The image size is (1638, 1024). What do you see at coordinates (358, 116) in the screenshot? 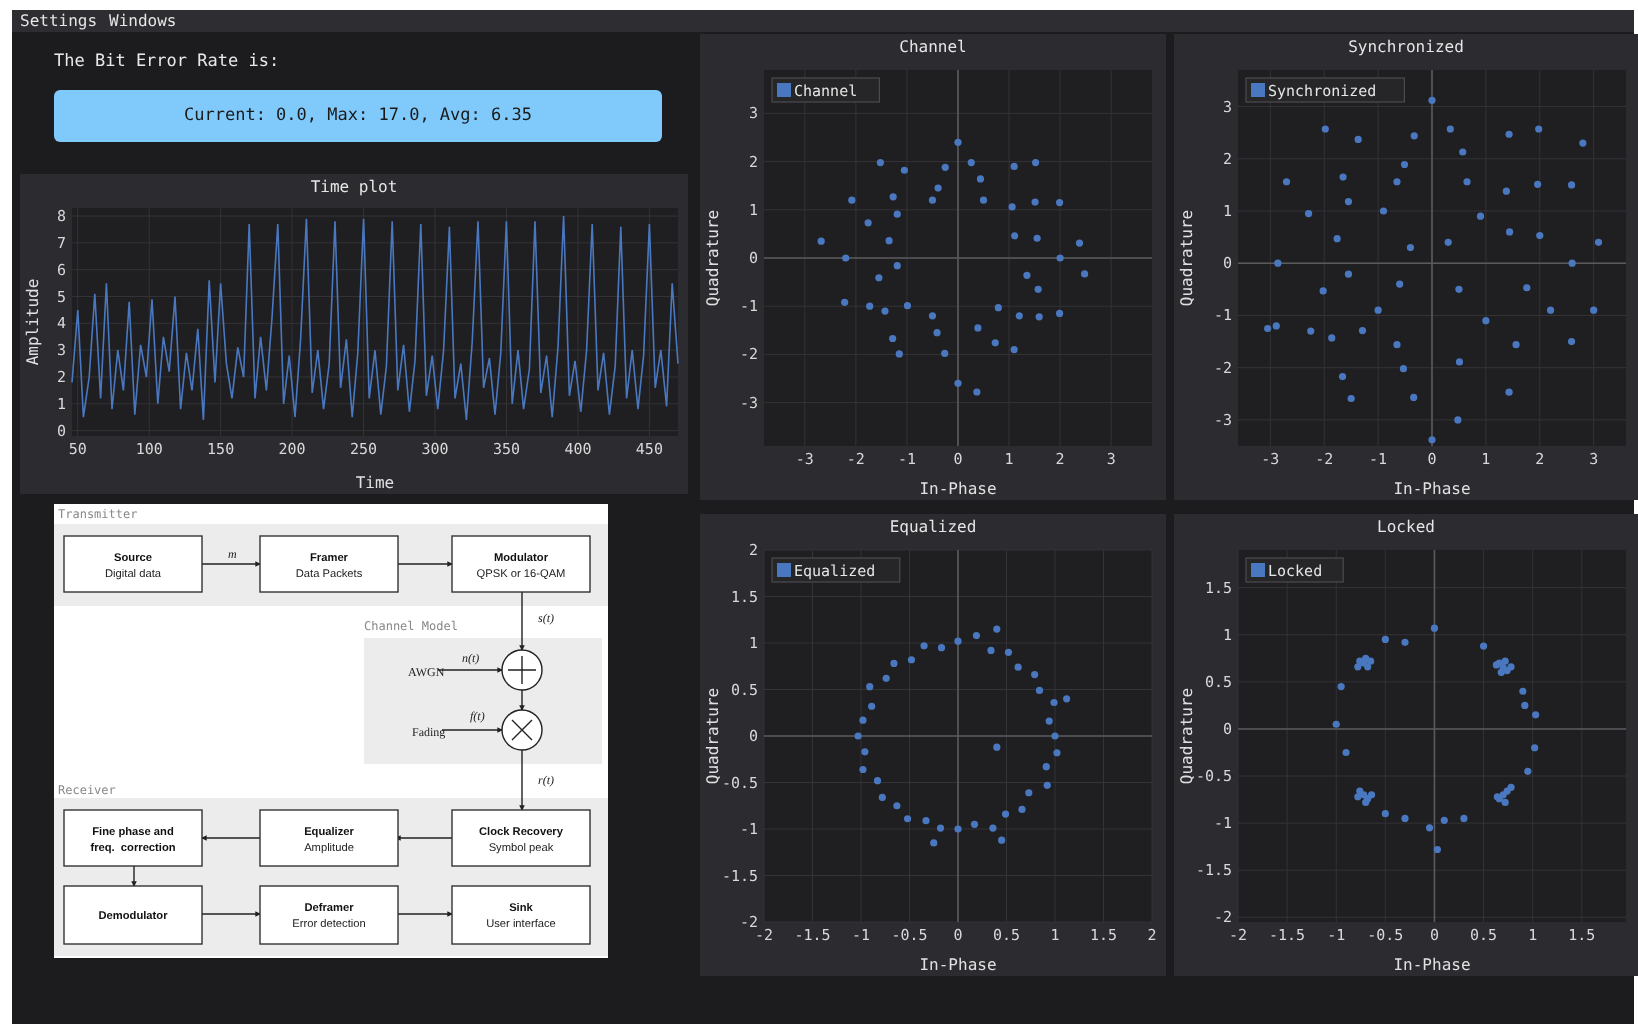
I see `ber-readout: Current: 0.0, Max: 17.0, Avg: 6.35` at bounding box center [358, 116].